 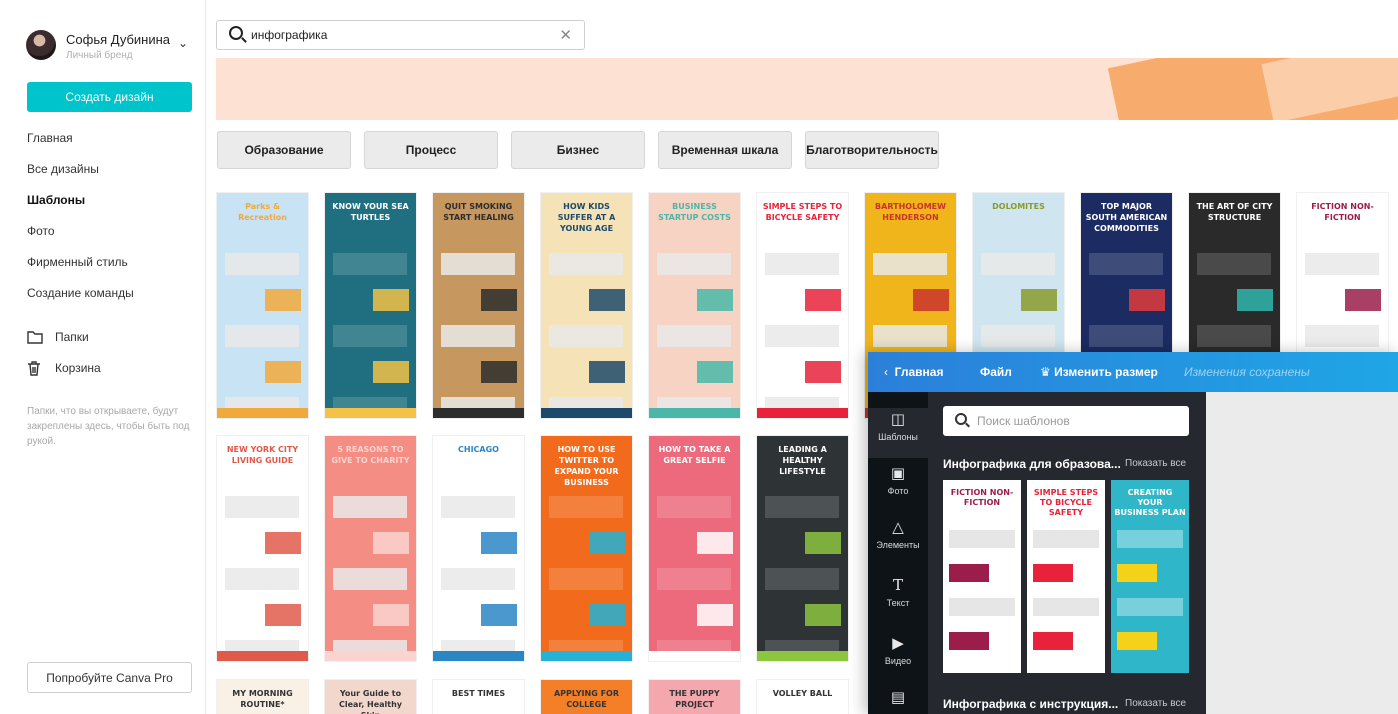 I want to click on template-card: NEW YORK CITY LIVING GUIDE, so click(x=262, y=548).